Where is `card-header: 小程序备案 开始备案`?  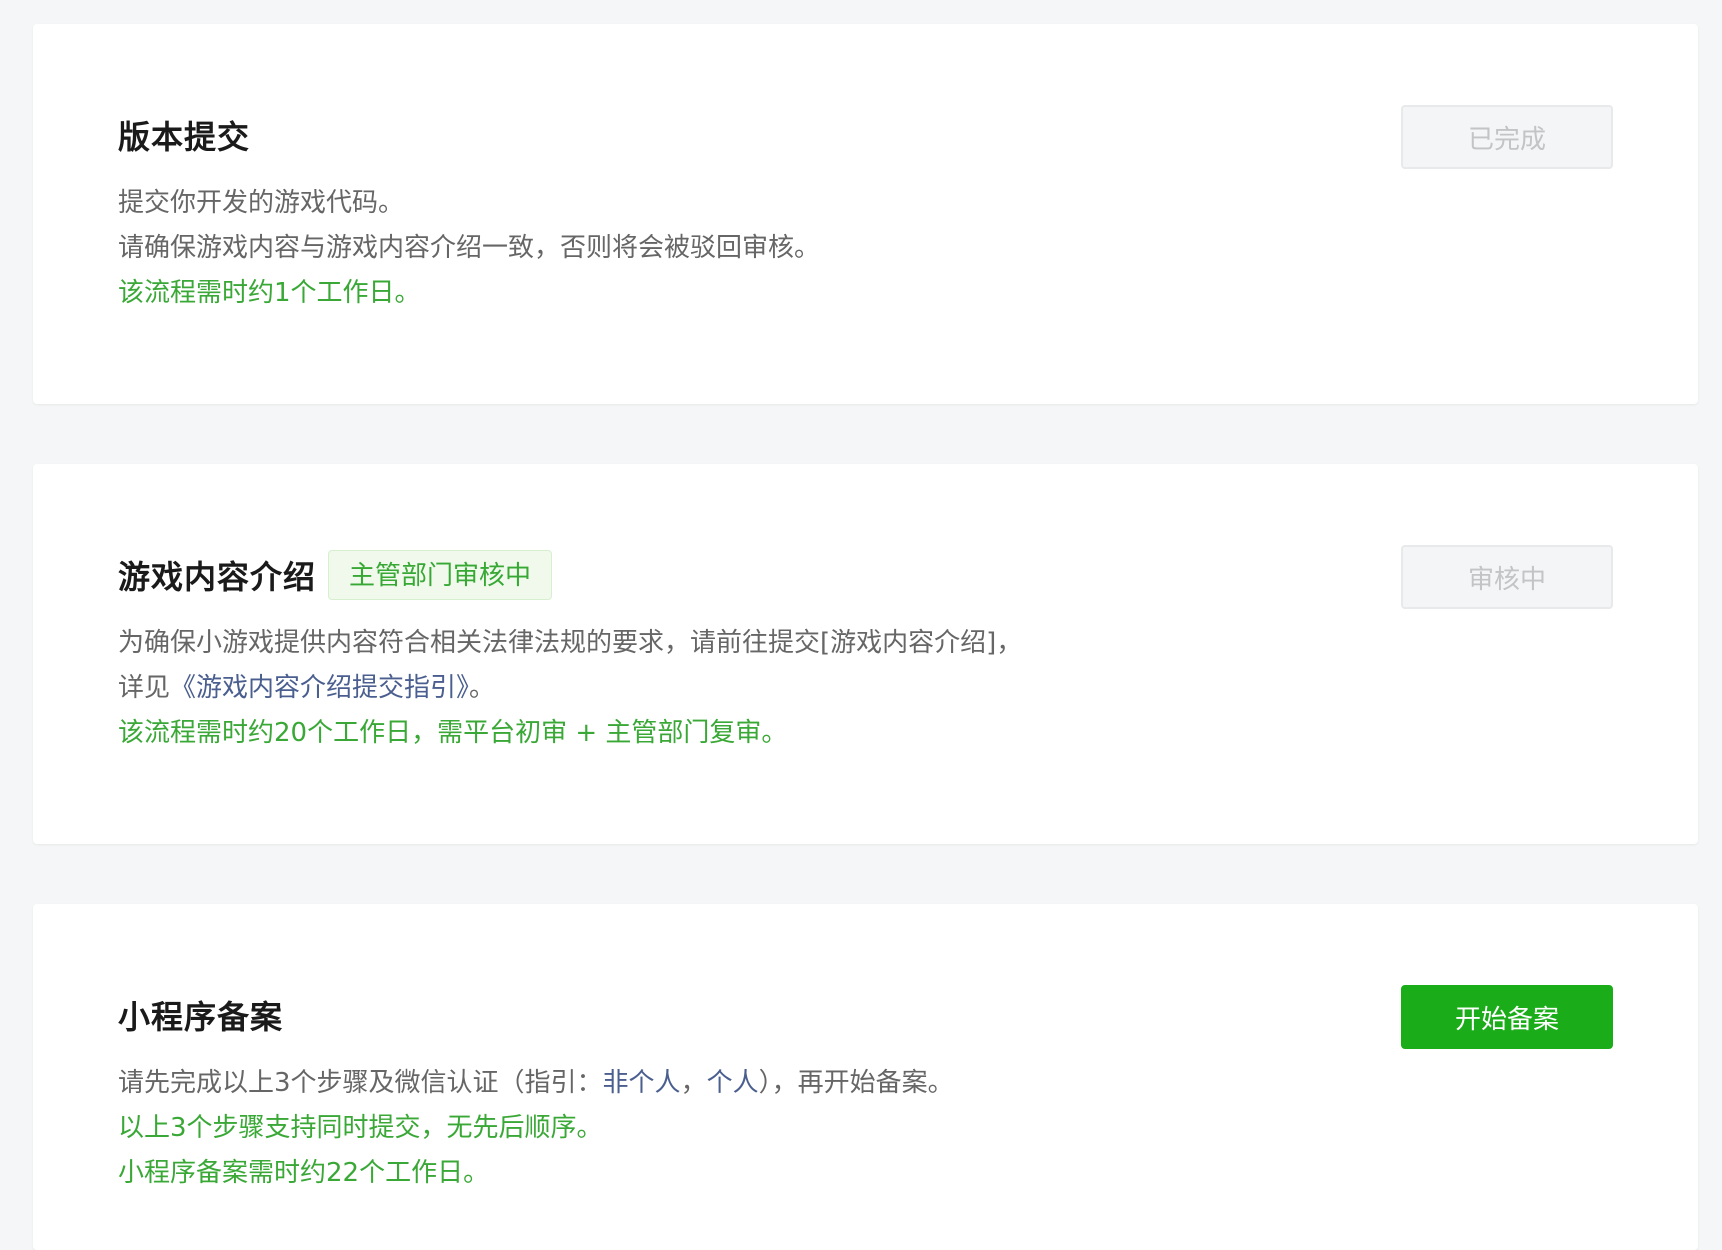 card-header: 小程序备案 开始备案 is located at coordinates (865, 1017).